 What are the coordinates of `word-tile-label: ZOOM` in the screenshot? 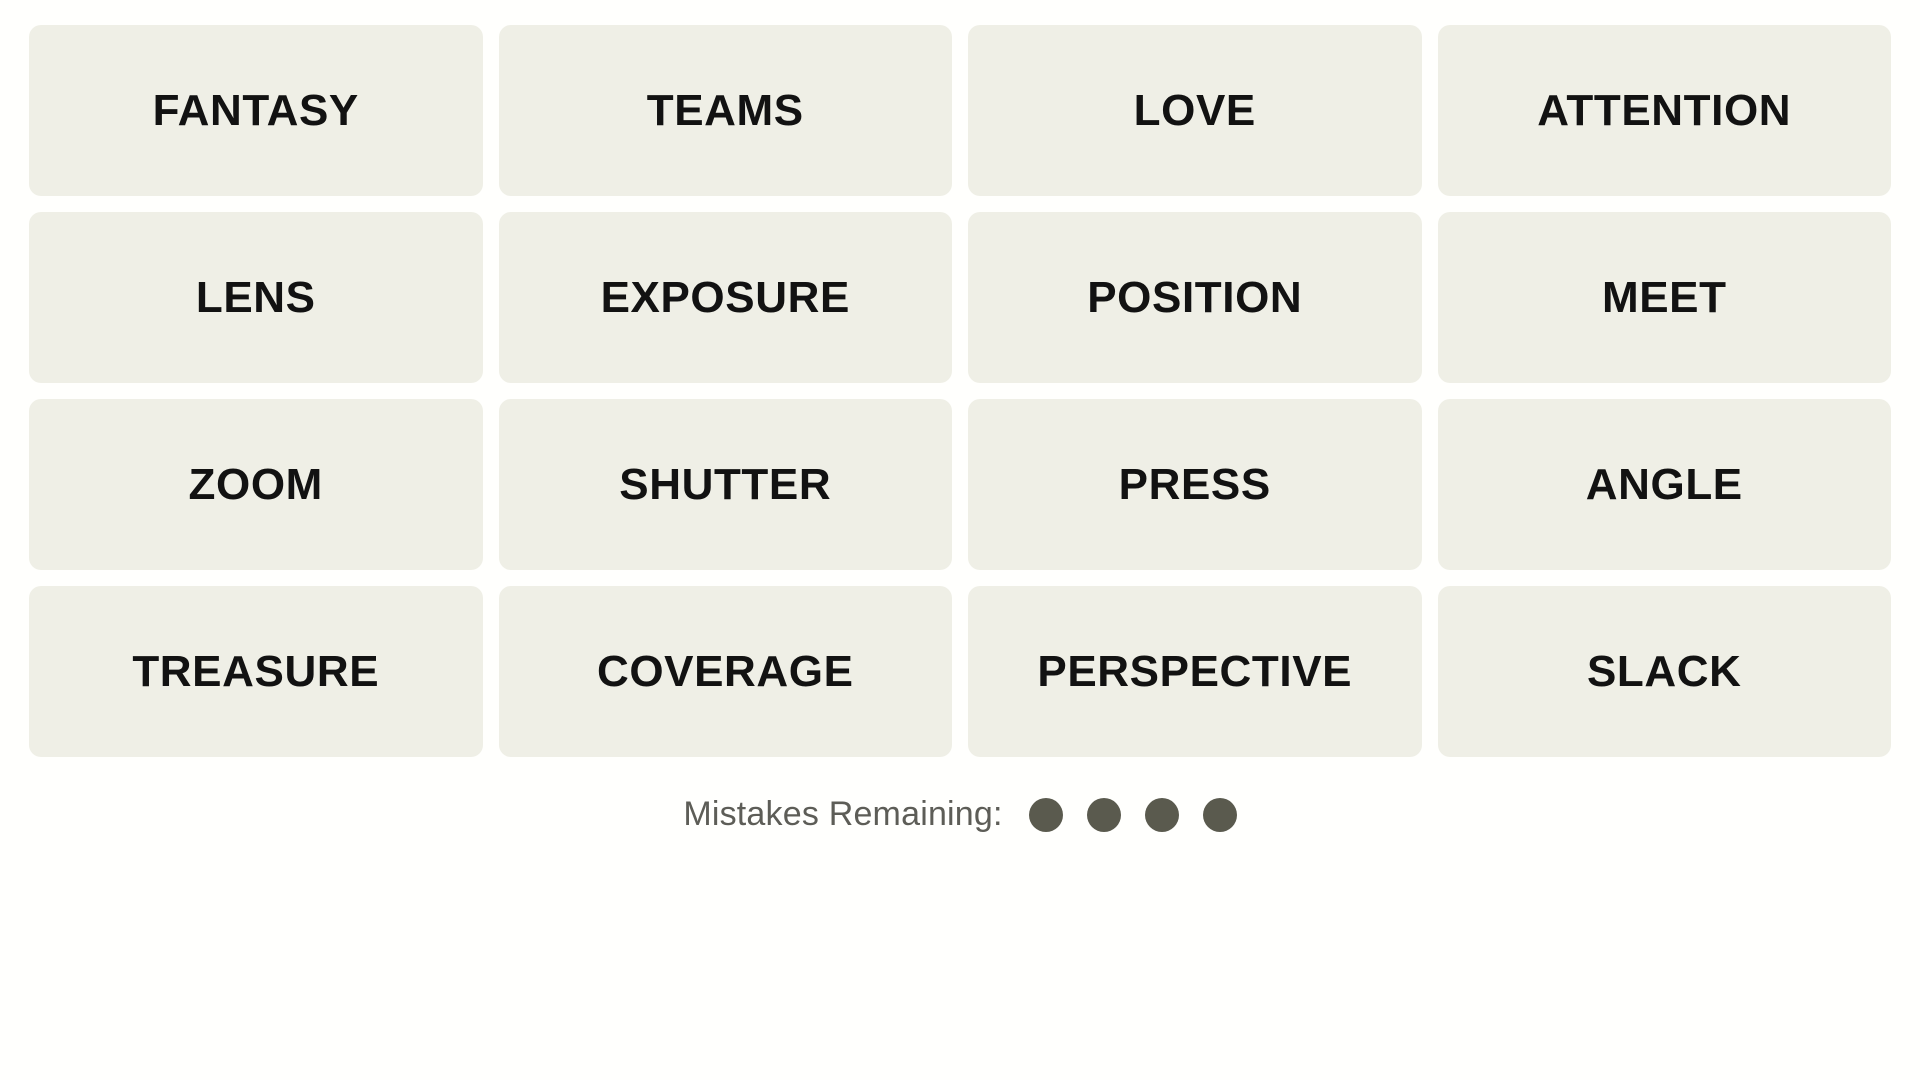 It's located at (255, 484).